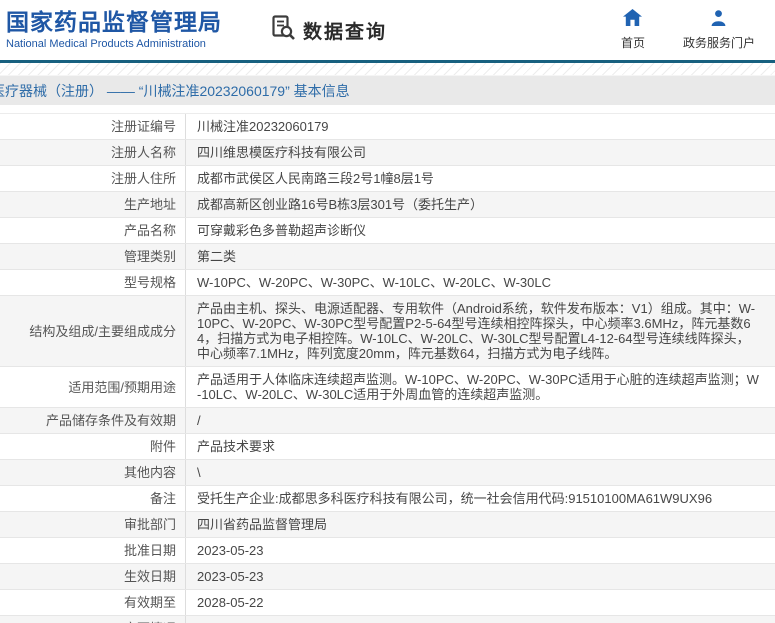 Image resolution: width=775 pixels, height=623 pixels. Describe the element at coordinates (93, 126) in the screenshot. I see `row-label: 注册证编号` at that location.